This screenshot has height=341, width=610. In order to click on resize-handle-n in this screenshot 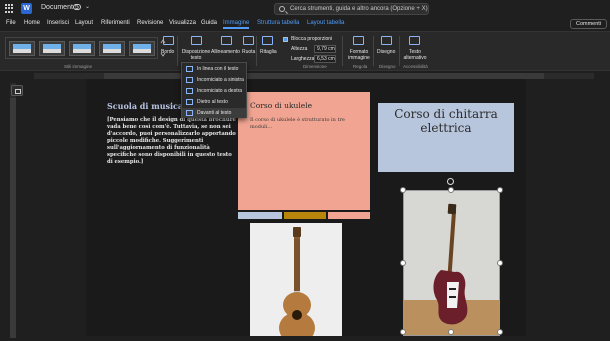, I will do `click(451, 190)`.